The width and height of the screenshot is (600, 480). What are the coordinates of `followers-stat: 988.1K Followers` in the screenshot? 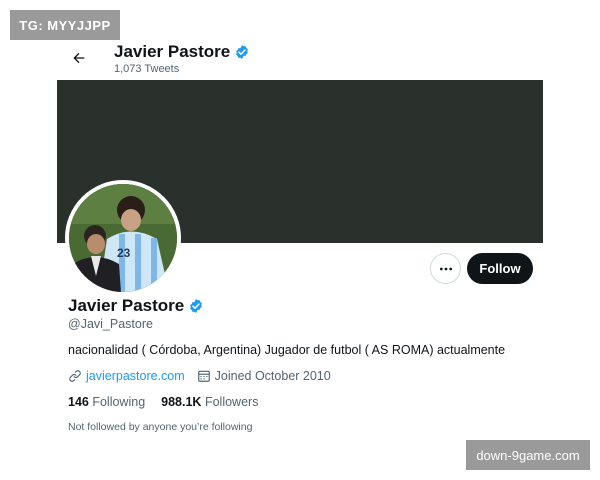 It's located at (209, 402).